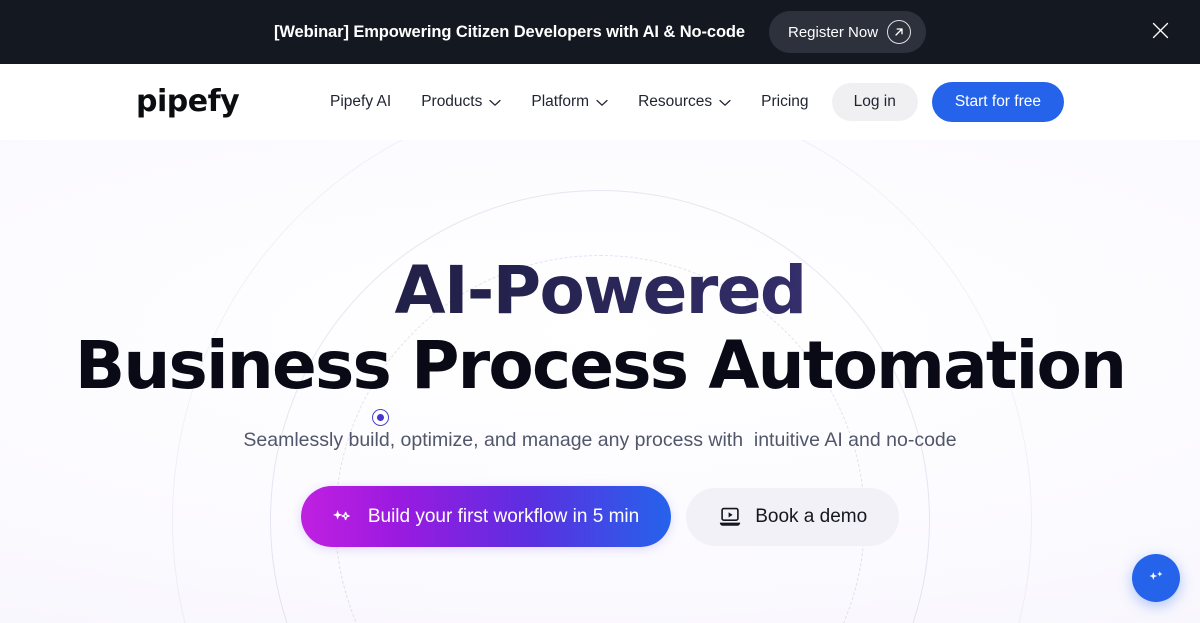 The width and height of the screenshot is (1200, 623). Describe the element at coordinates (452, 101) in the screenshot. I see `nav-label: Products` at that location.